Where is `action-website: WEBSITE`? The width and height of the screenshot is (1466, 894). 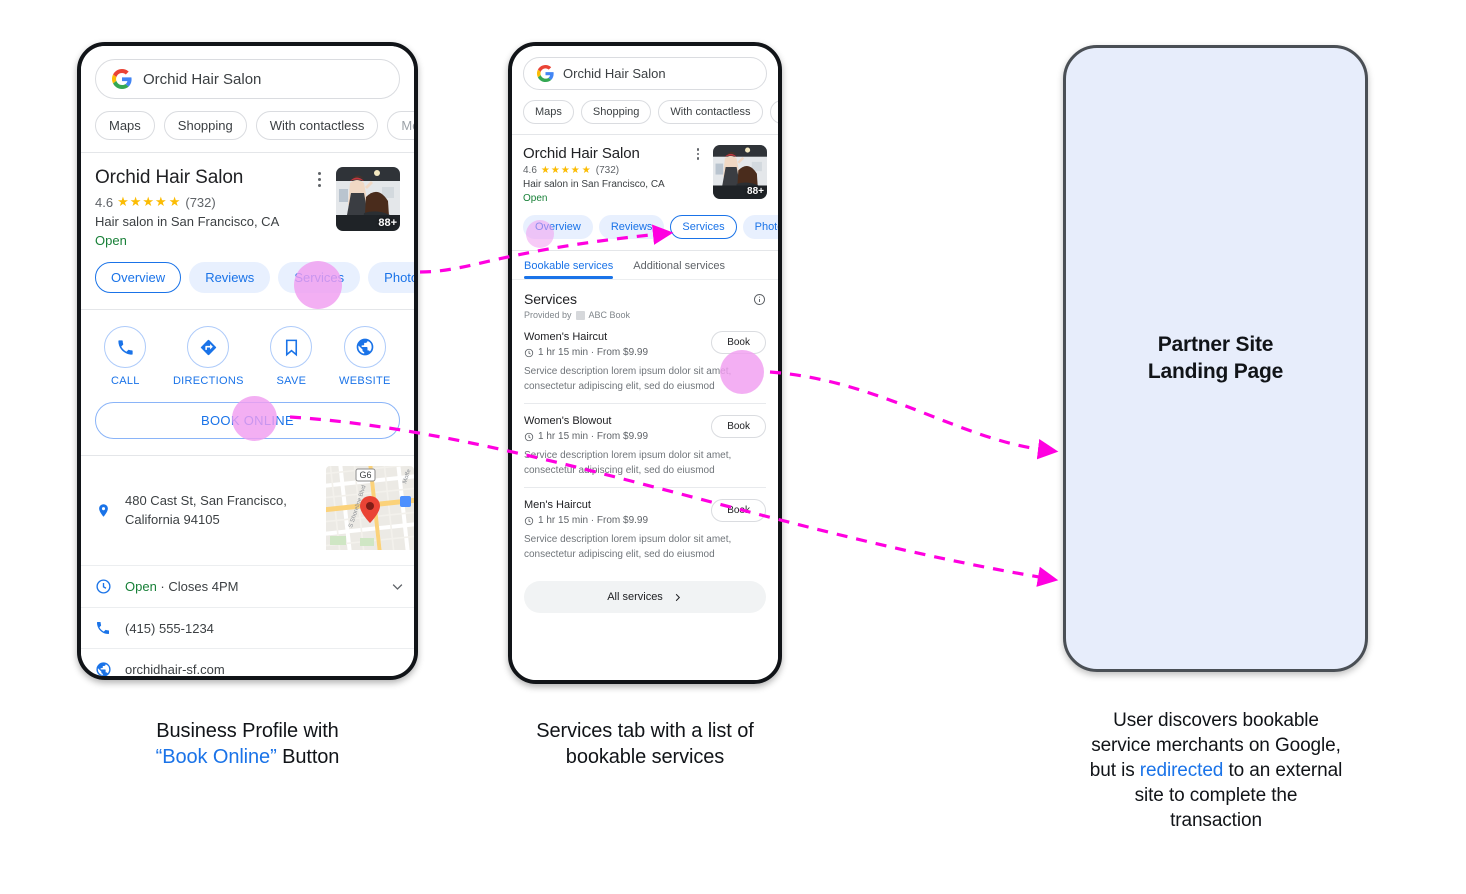 action-website: WEBSITE is located at coordinates (365, 356).